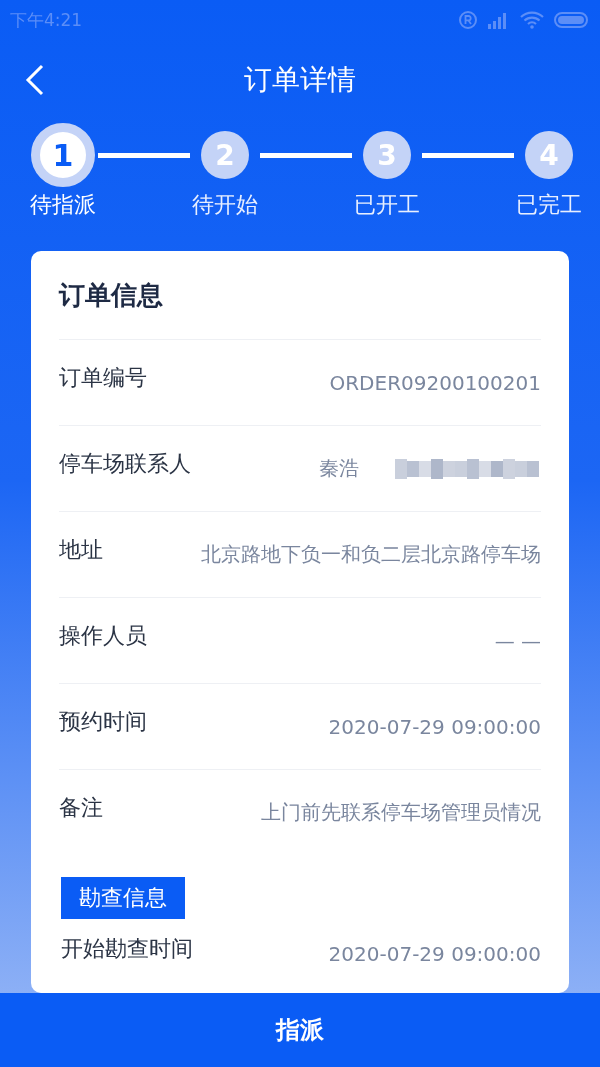  What do you see at coordinates (532, 20) in the screenshot?
I see `wifi-icon` at bounding box center [532, 20].